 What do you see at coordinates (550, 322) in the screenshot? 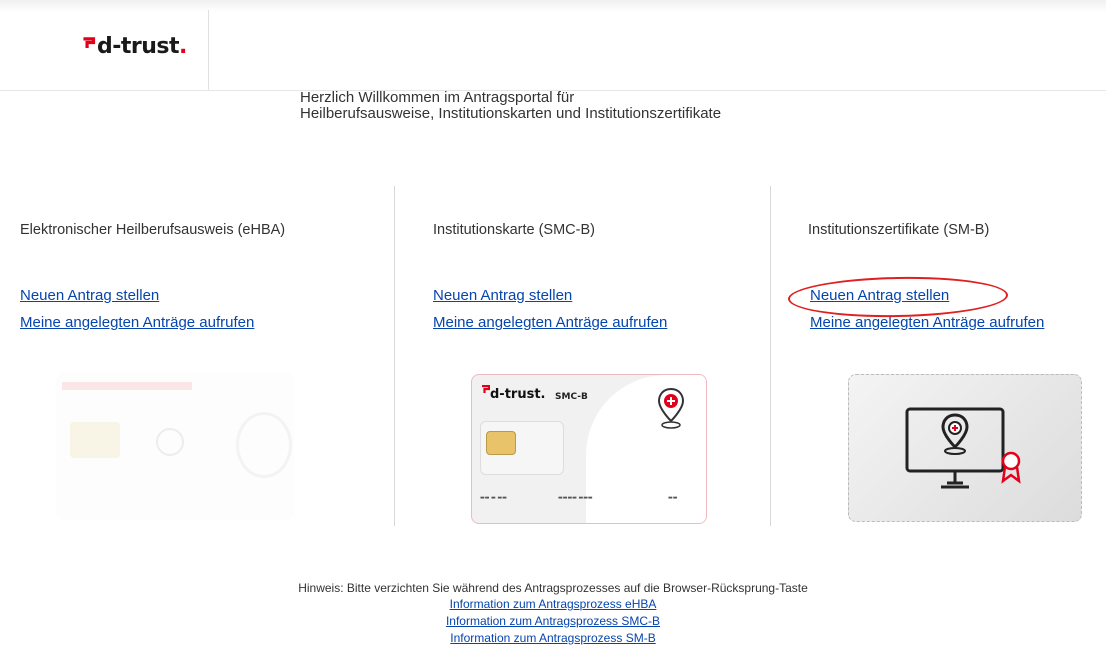
I see `smcb-my-requests-link: Meine angelegten Anträge aufrufen` at bounding box center [550, 322].